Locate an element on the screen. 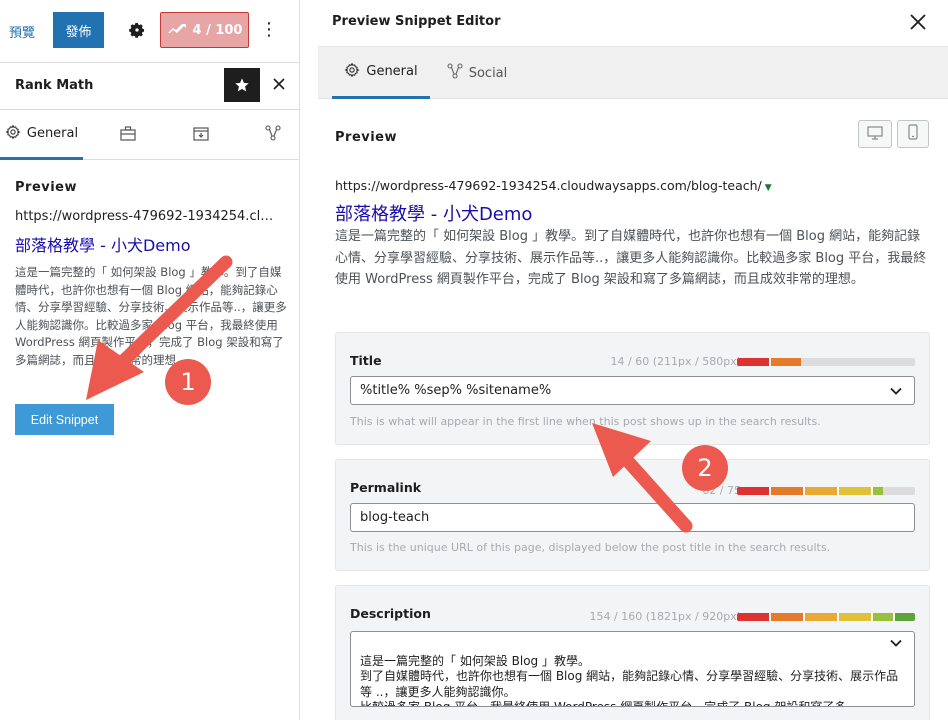 Image resolution: width=948 pixels, height=720 pixels. permalink-input: blog-teach is located at coordinates (632, 517).